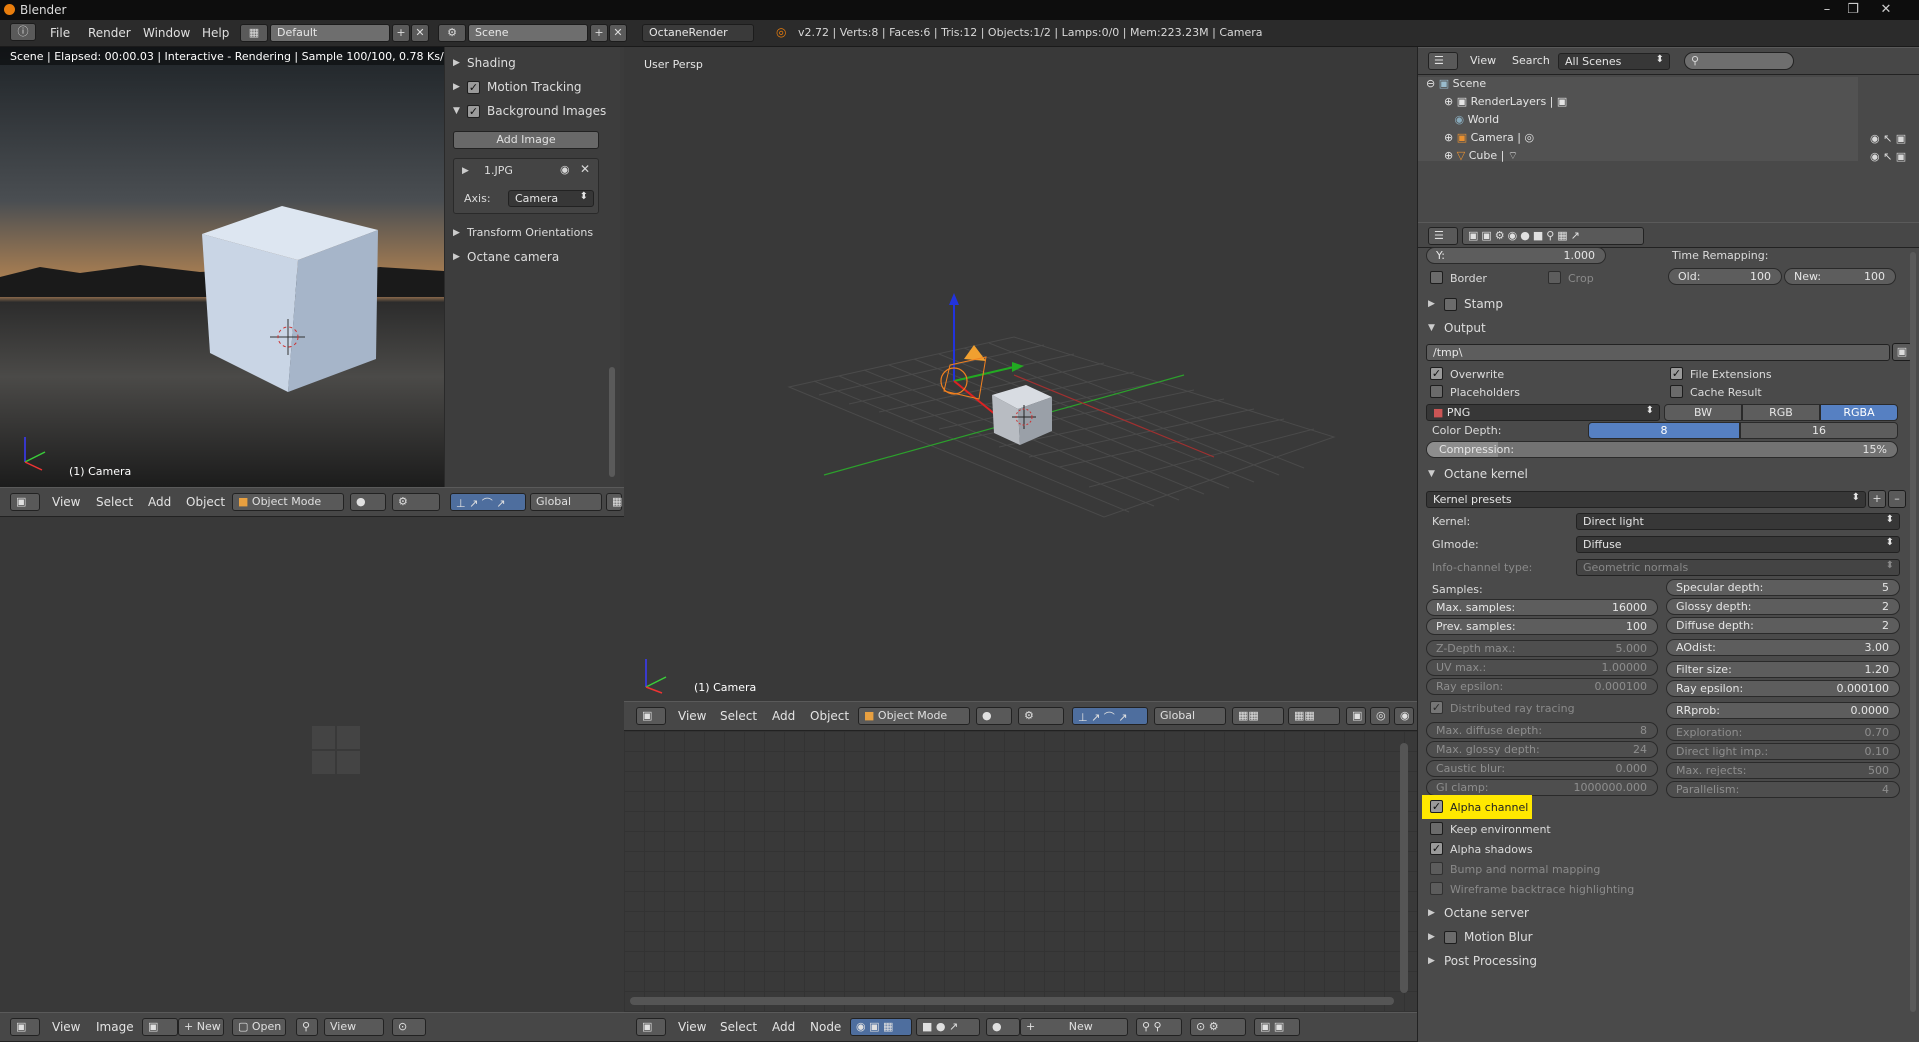 The height and width of the screenshot is (1042, 1919). Describe the element at coordinates (1783, 669) in the screenshot. I see `filter-size-field: Filter size: 1.20` at that location.